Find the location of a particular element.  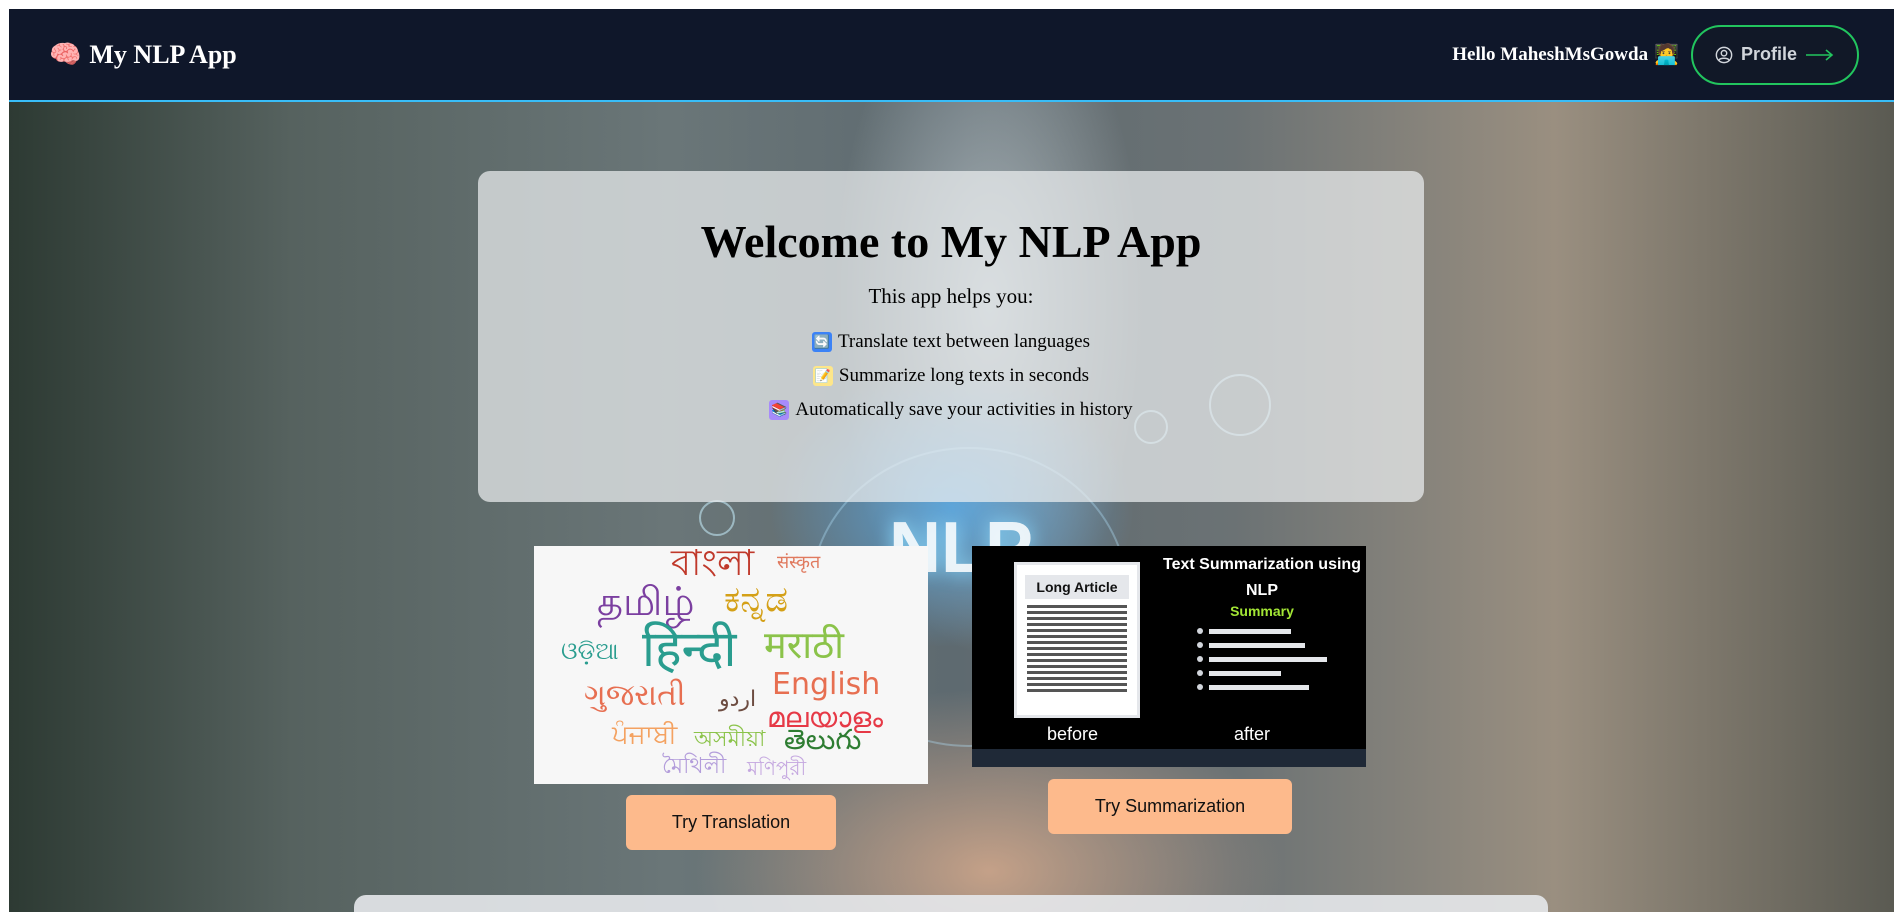

word-tamil: தமிழ் is located at coordinates (646, 602).